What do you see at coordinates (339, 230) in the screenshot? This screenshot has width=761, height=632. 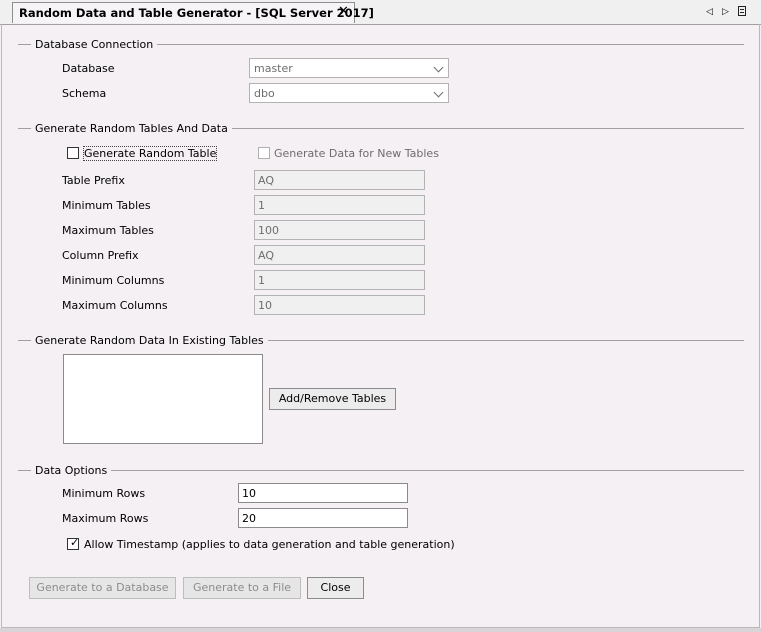 I see `maximum-tables-field: 100` at bounding box center [339, 230].